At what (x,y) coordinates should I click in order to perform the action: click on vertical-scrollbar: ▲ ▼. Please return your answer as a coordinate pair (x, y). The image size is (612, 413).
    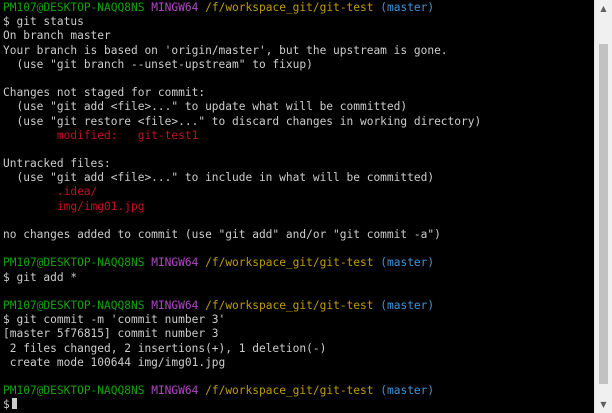
    Looking at the image, I should click on (603, 206).